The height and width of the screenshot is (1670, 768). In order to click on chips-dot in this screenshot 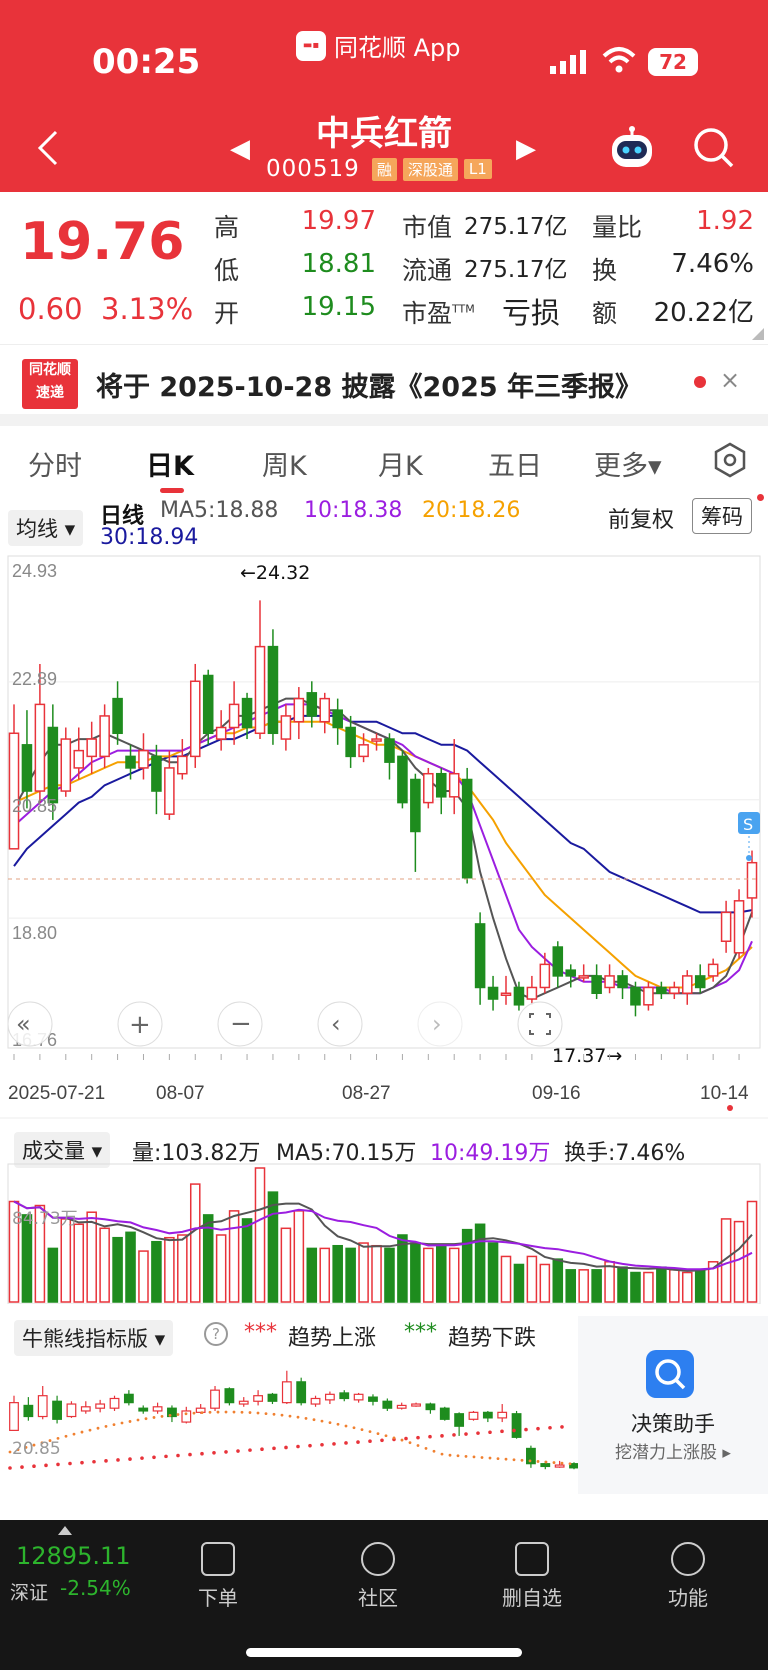, I will do `click(760, 497)`.